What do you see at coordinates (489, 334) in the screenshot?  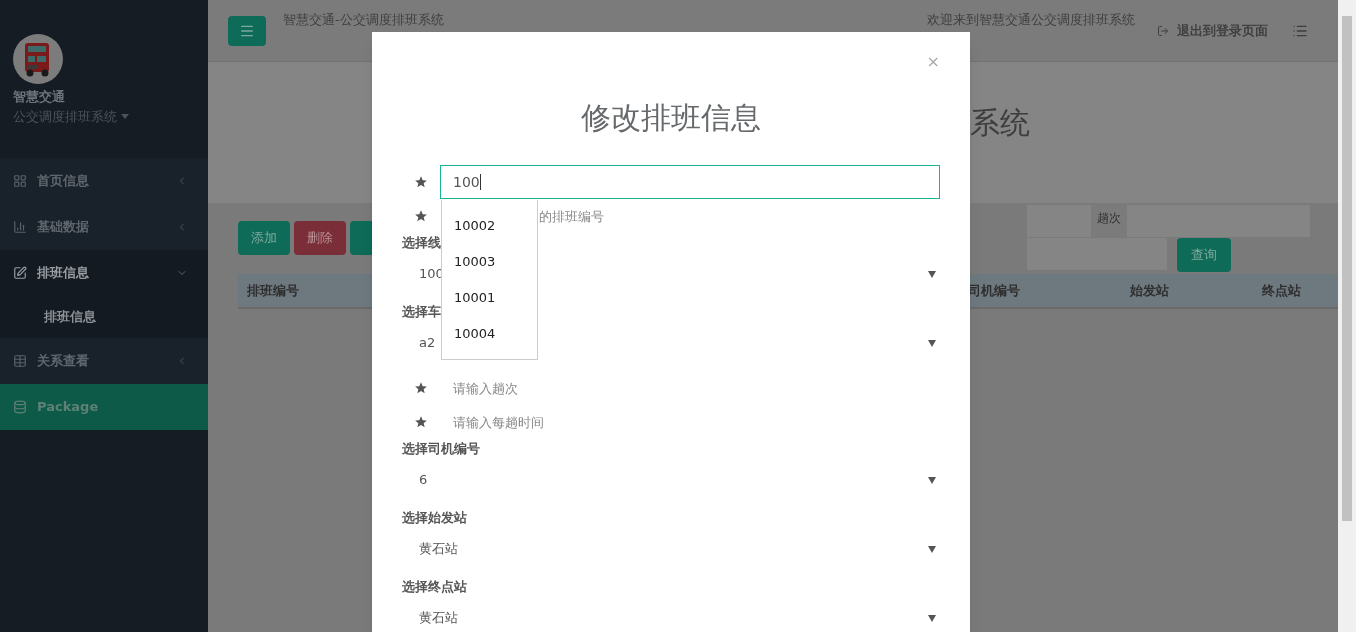 I see `suggestion-item: 10004` at bounding box center [489, 334].